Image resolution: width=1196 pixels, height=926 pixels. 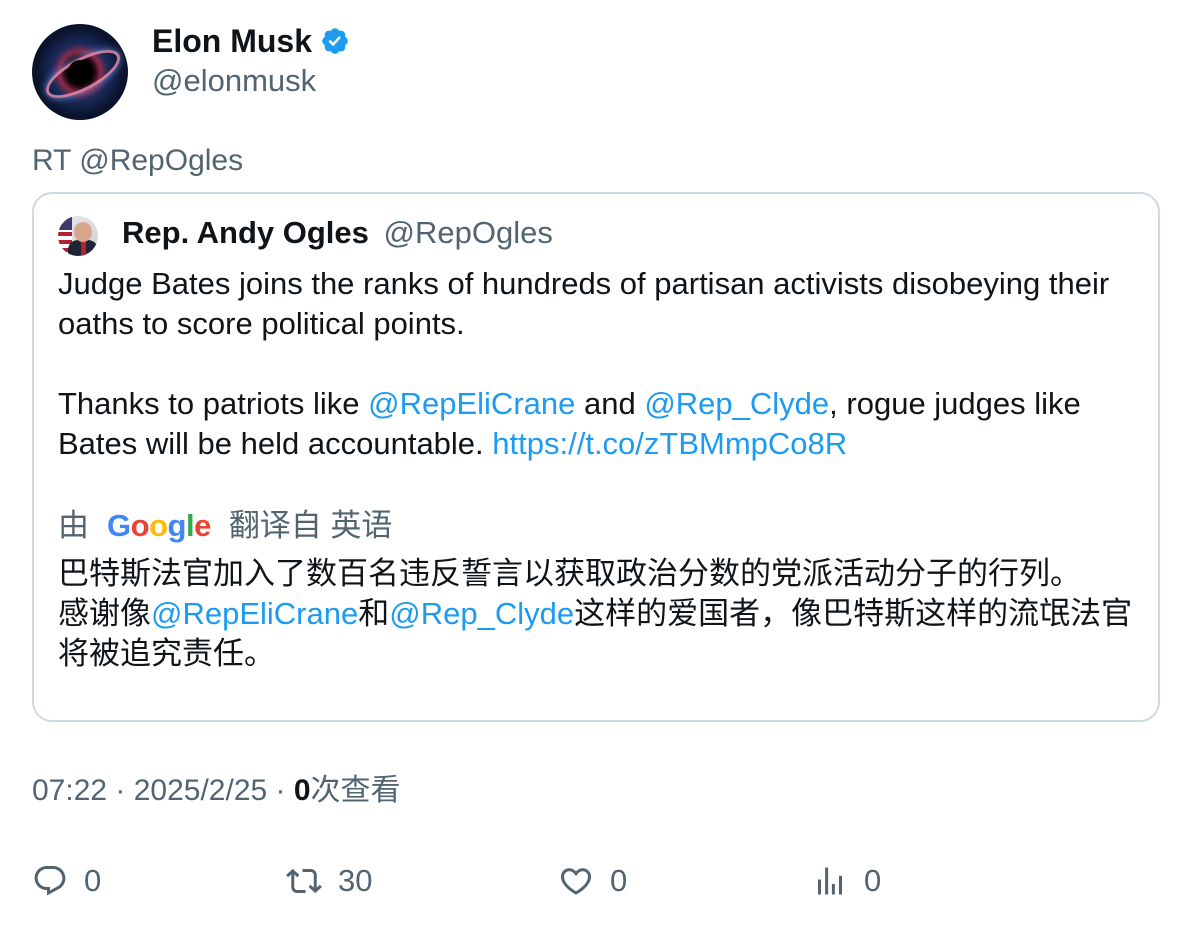 I want to click on like-icon, so click(x=576, y=881).